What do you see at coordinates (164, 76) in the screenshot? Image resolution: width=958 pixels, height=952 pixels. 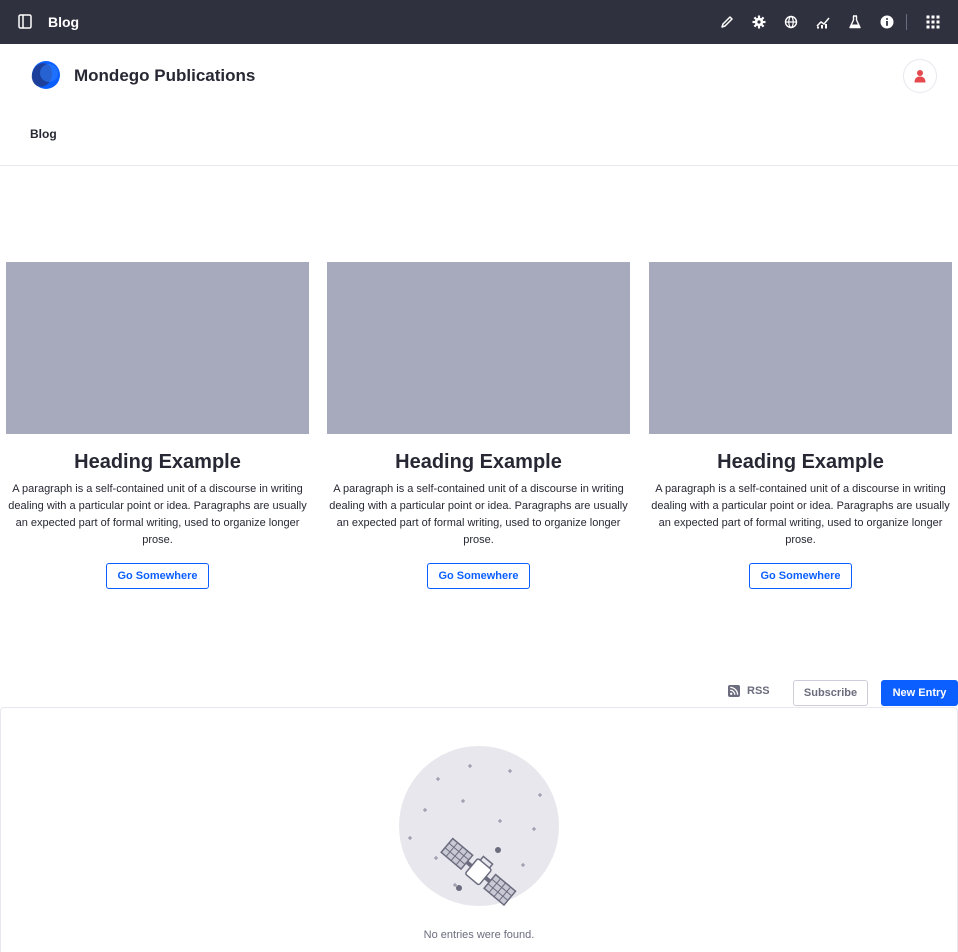 I see `site-name: Mondego Publications` at bounding box center [164, 76].